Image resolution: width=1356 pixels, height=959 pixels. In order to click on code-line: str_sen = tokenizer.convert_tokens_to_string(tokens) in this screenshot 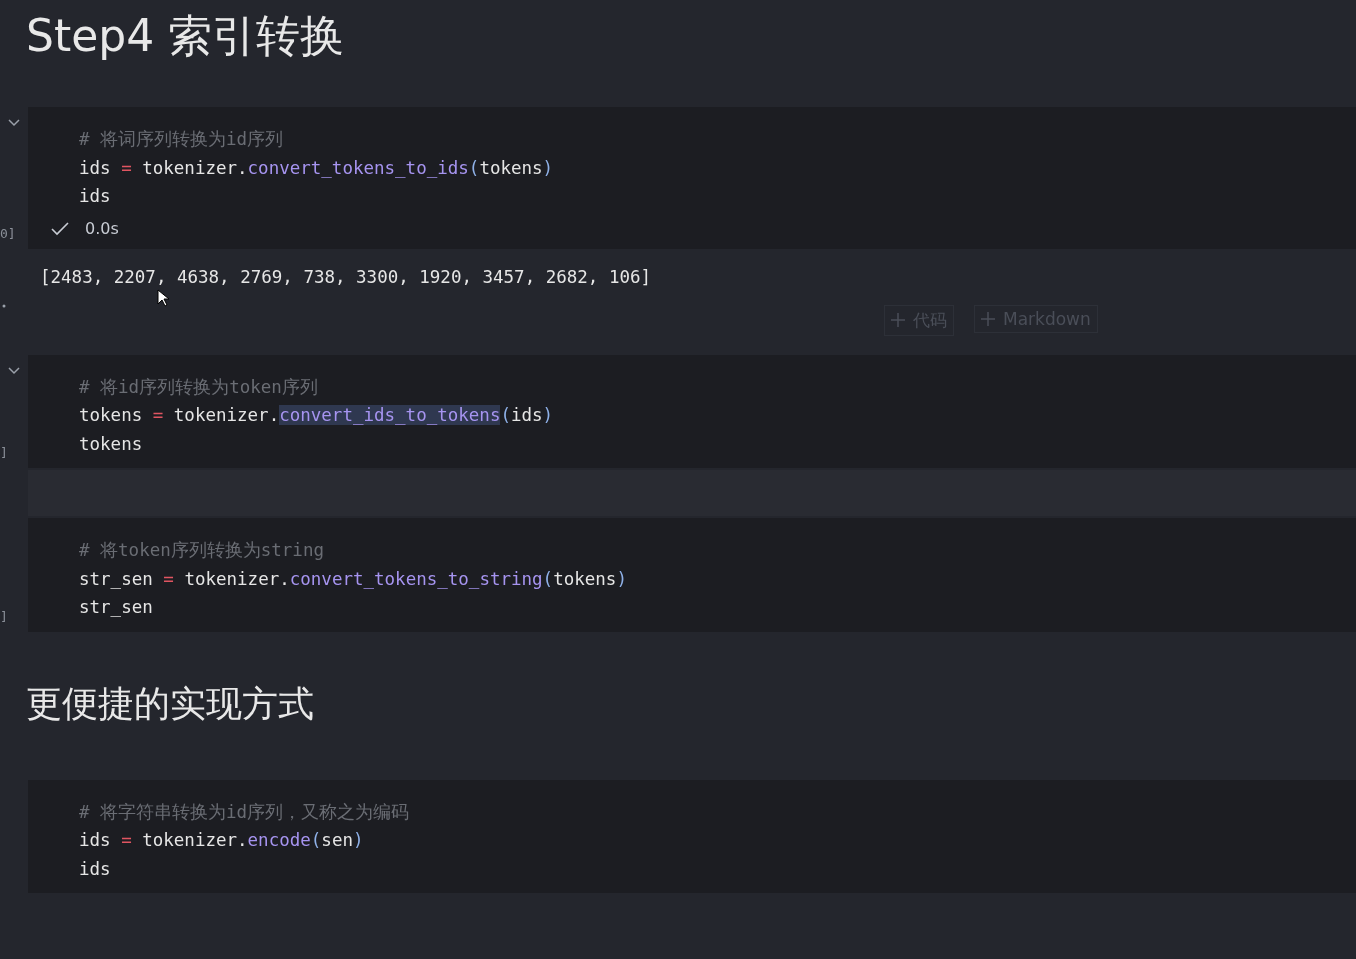, I will do `click(353, 579)`.